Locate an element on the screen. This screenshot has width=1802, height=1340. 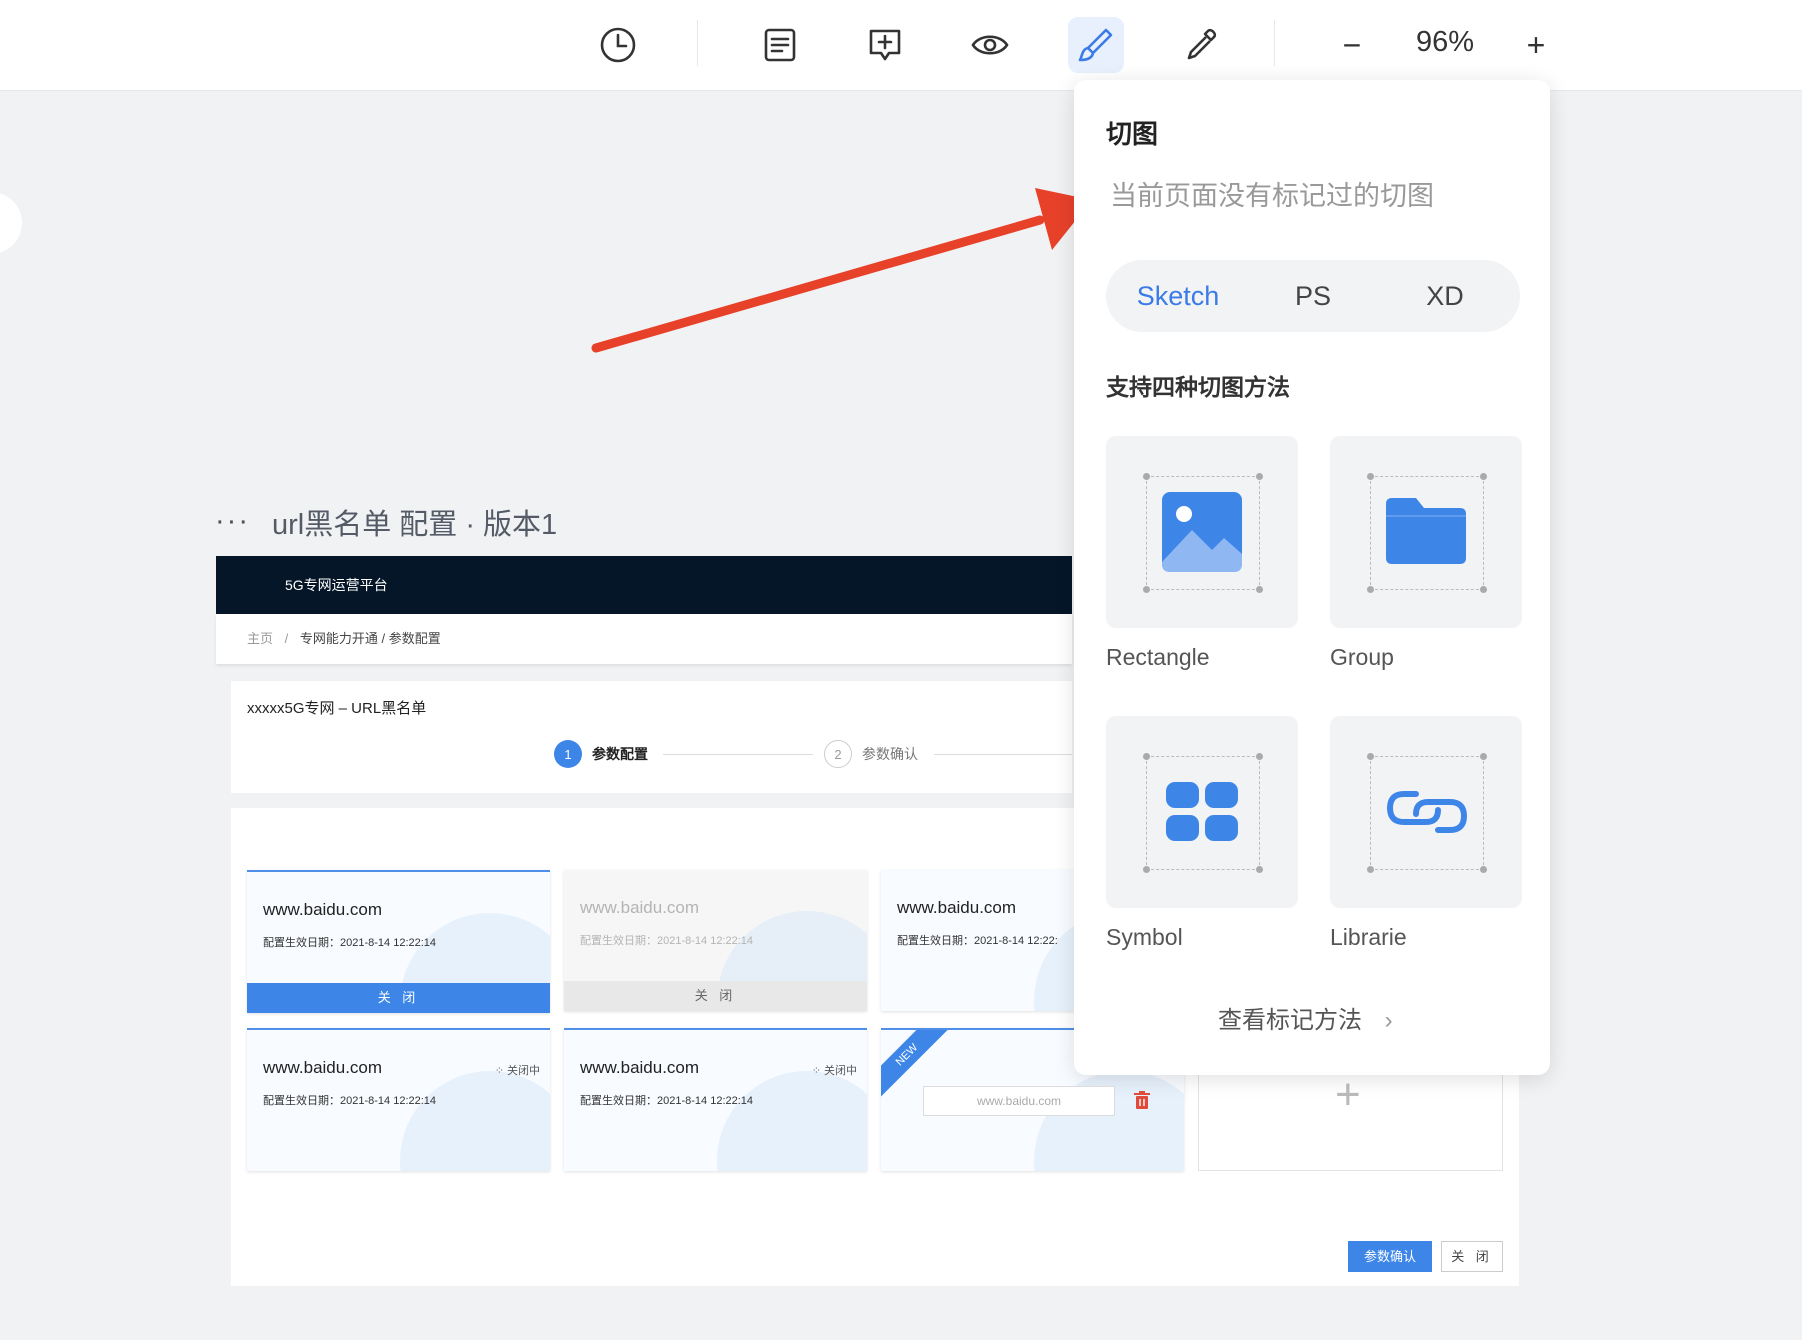
trash-icon is located at coordinates (1142, 1102).